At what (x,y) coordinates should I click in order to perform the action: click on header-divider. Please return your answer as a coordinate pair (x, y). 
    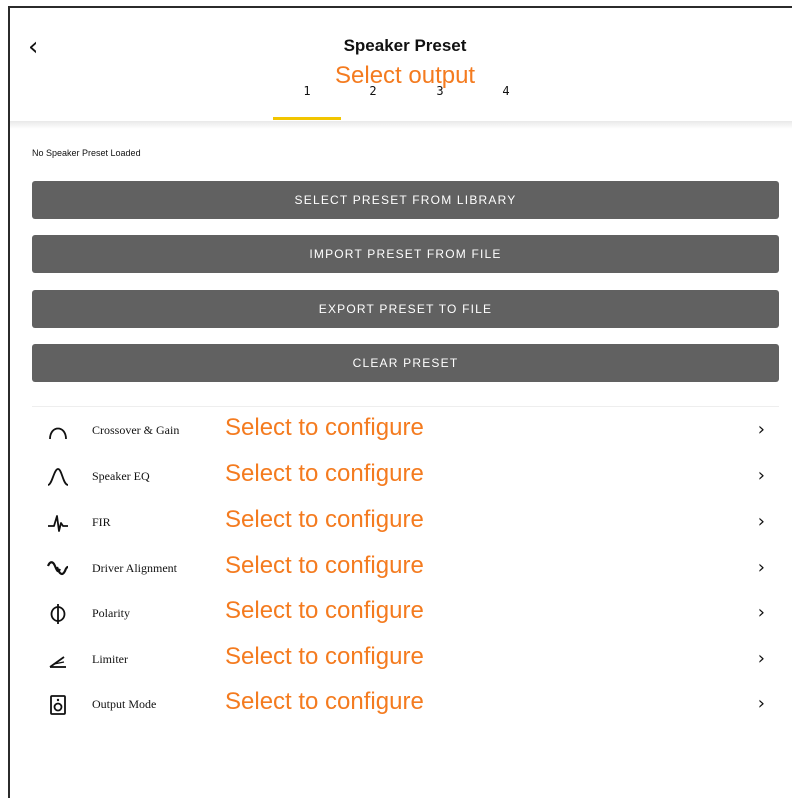
    Looking at the image, I should click on (401, 125).